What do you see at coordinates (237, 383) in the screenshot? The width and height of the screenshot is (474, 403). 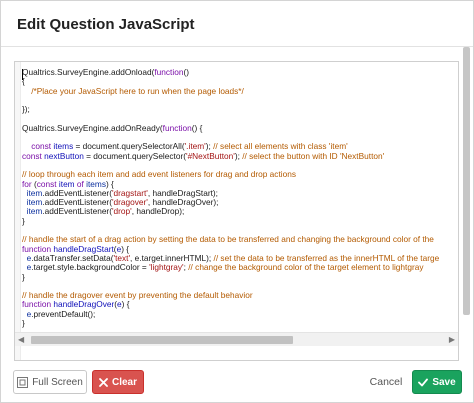 I see `dialog-footer: Full Screen Clear Cancel Save` at bounding box center [237, 383].